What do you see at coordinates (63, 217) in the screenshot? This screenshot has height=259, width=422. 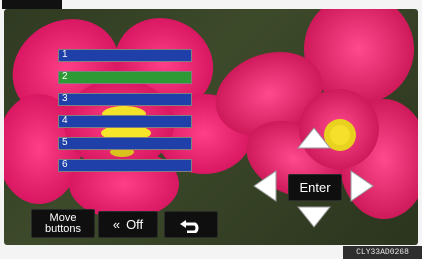 I see `move-button-label-line1: Move` at bounding box center [63, 217].